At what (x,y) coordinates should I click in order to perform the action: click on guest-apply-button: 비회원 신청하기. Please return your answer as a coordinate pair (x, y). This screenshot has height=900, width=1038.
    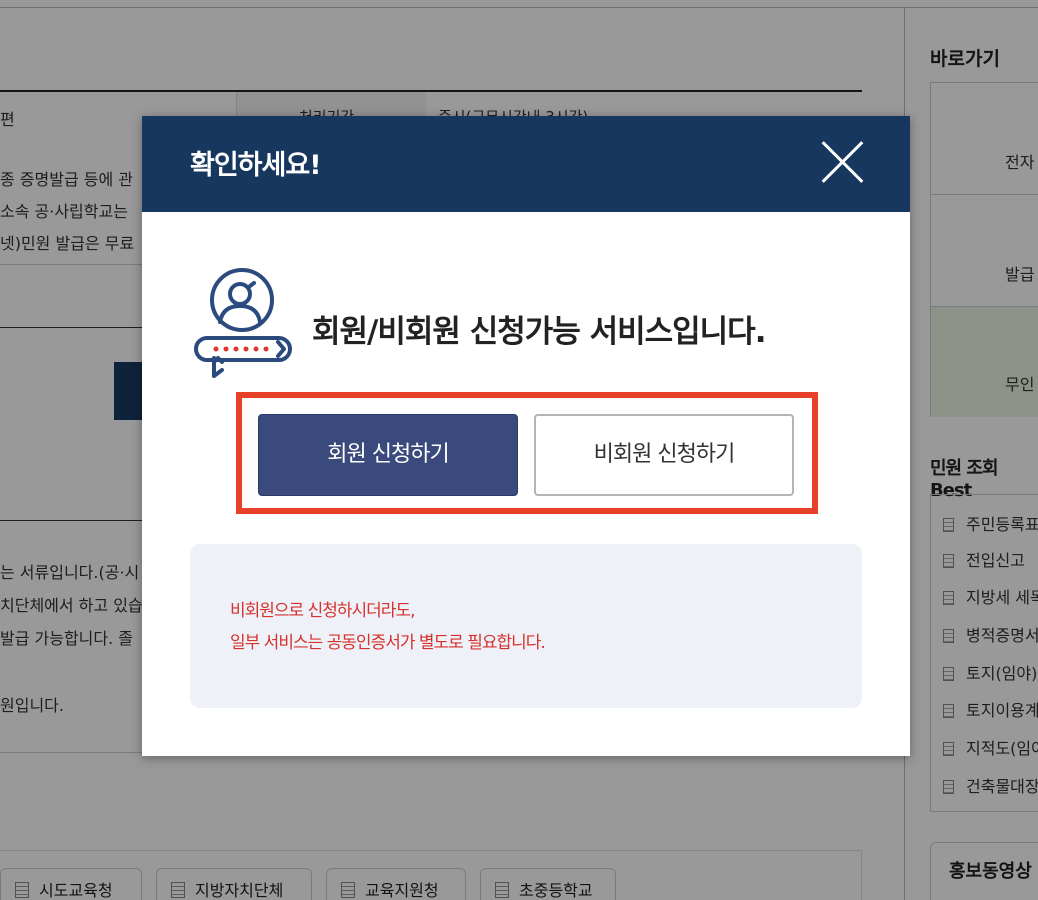
    Looking at the image, I should click on (664, 455).